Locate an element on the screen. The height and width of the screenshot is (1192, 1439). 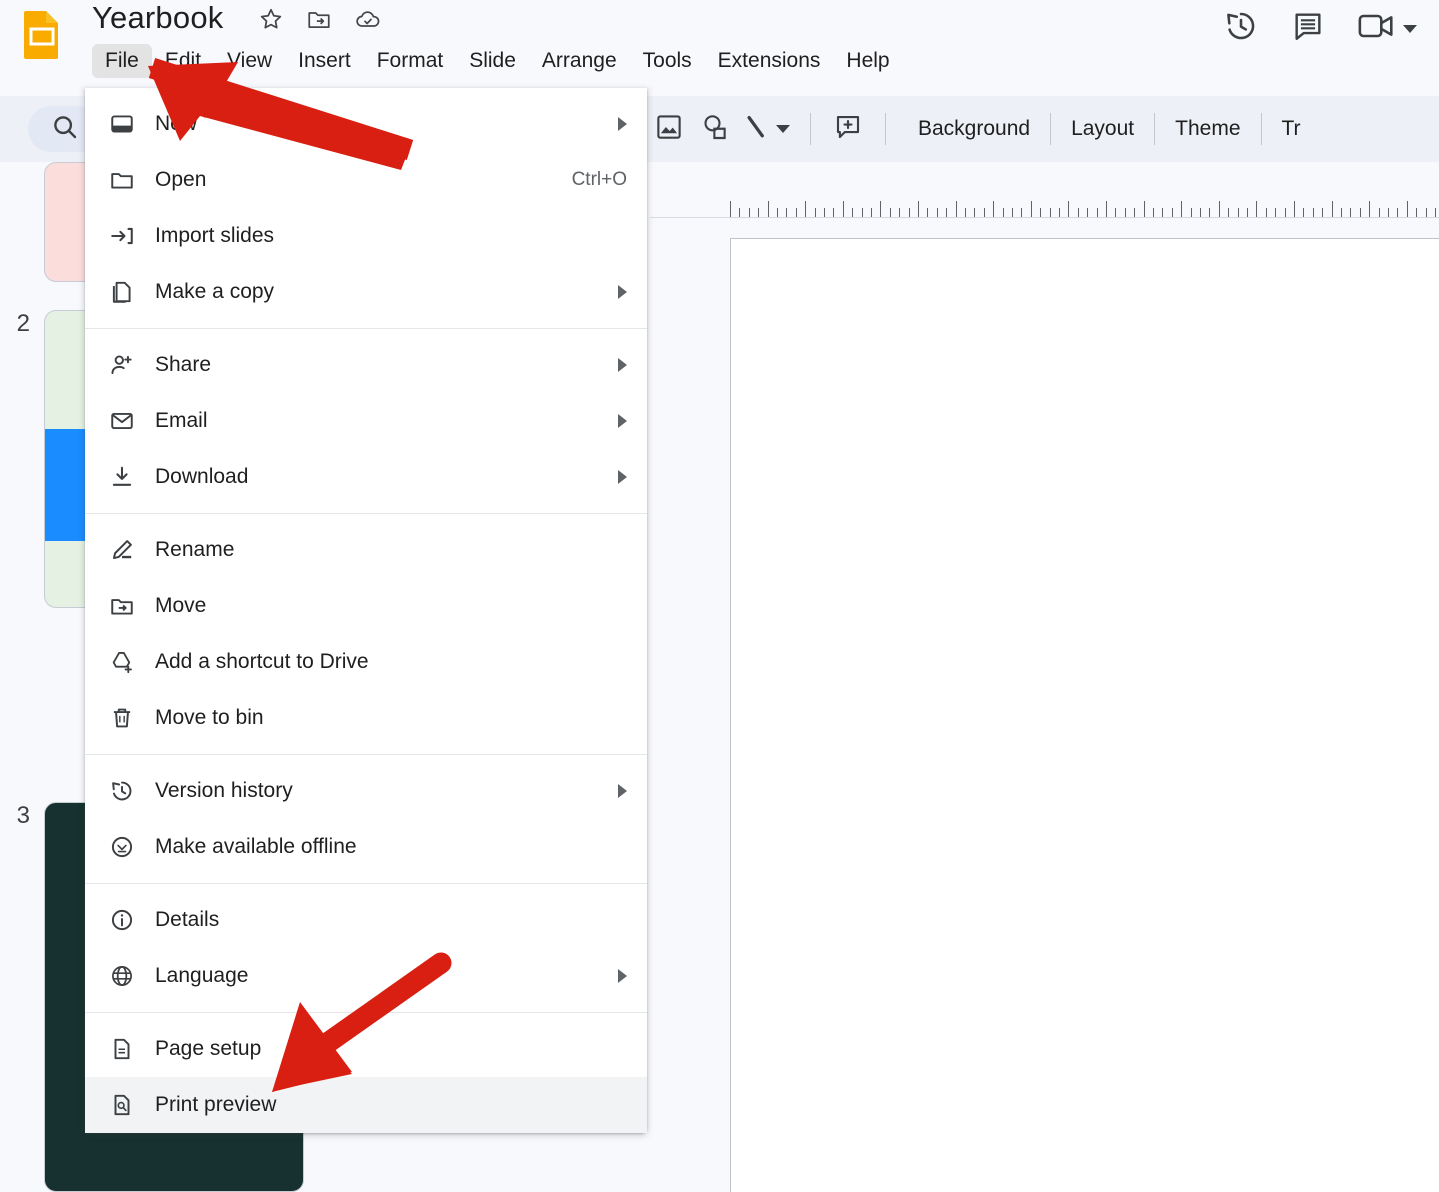
new-presentation-icon is located at coordinates (122, 124).